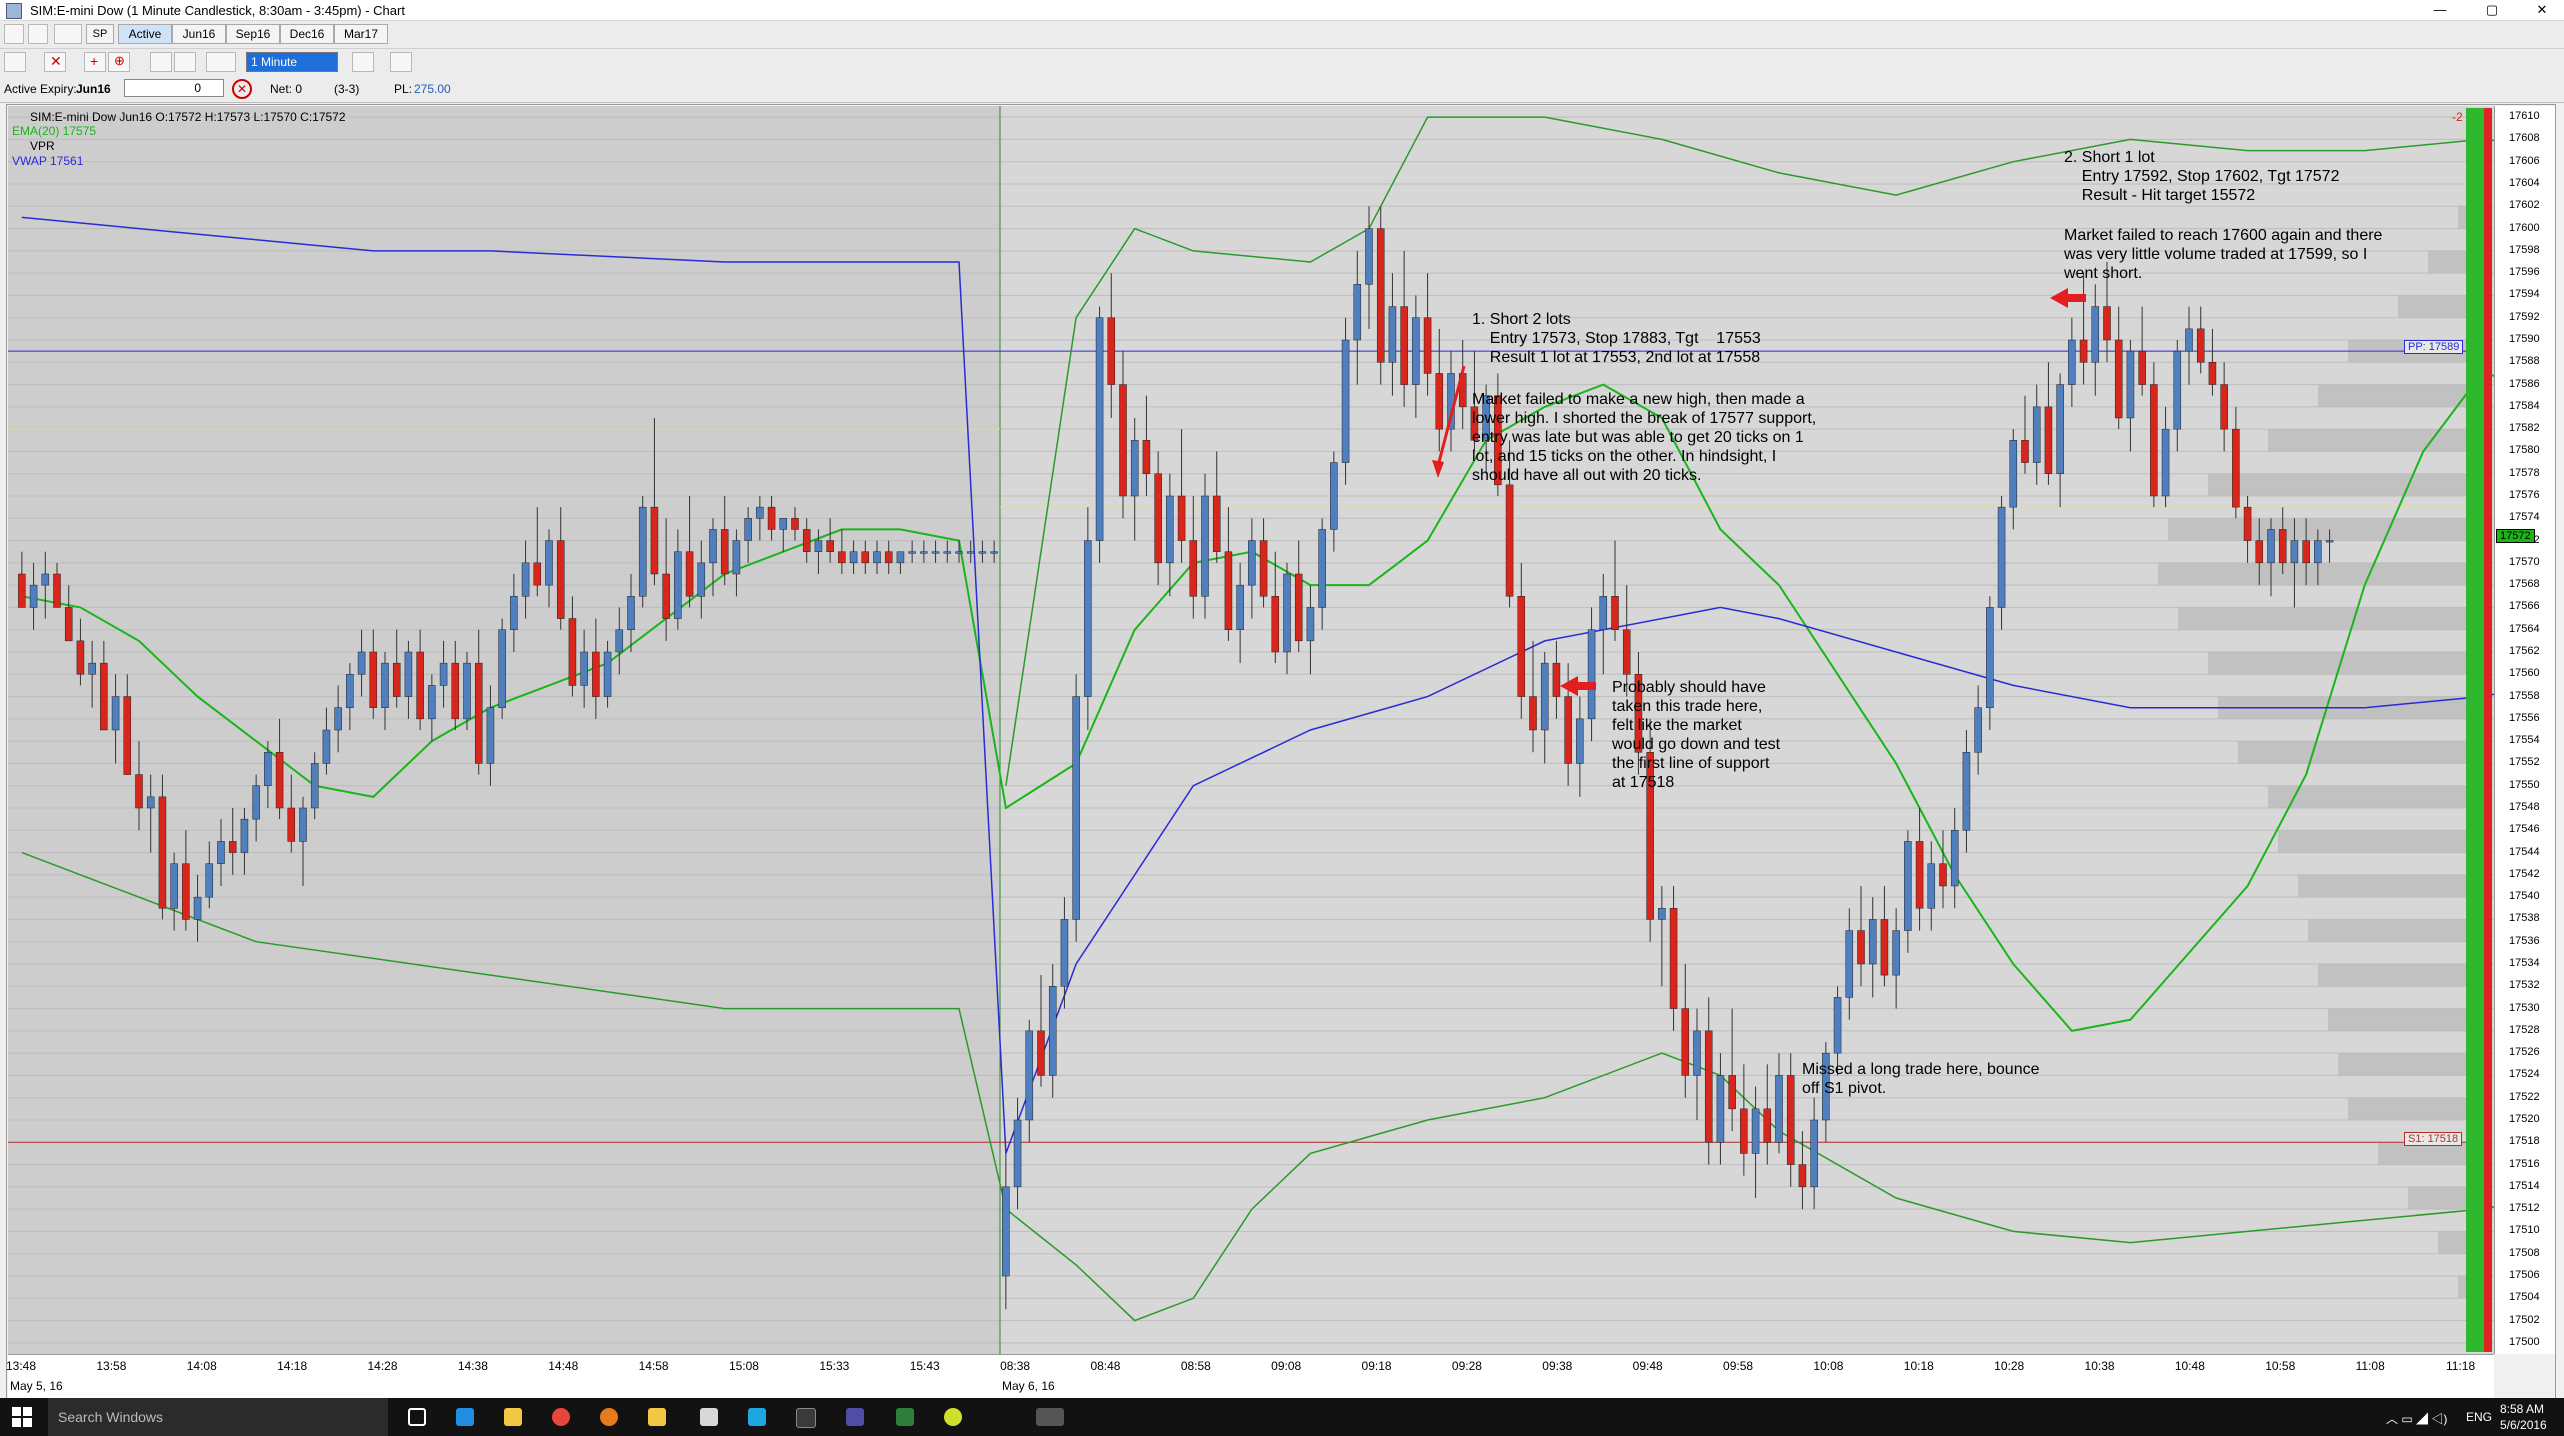 The height and width of the screenshot is (1436, 2564). What do you see at coordinates (15, 62) in the screenshot?
I see `cursor-icon` at bounding box center [15, 62].